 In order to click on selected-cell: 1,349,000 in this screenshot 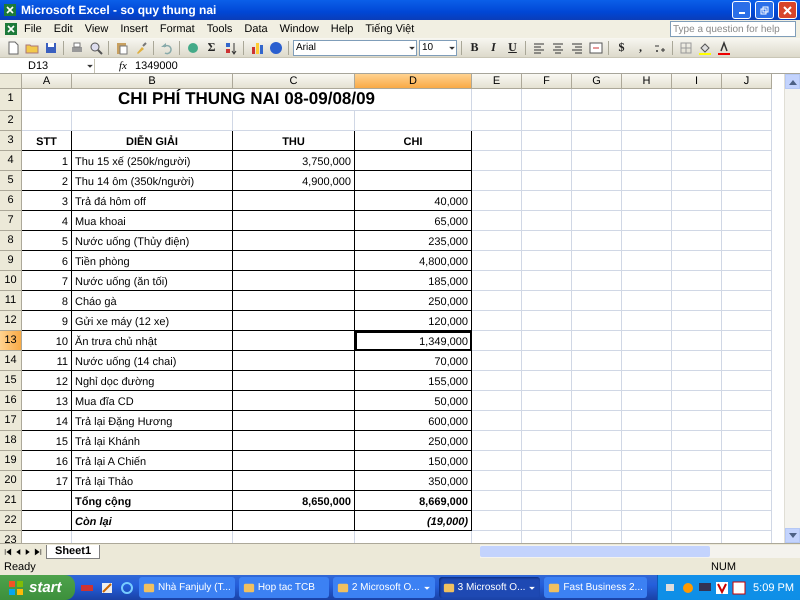, I will do `click(413, 341)`.